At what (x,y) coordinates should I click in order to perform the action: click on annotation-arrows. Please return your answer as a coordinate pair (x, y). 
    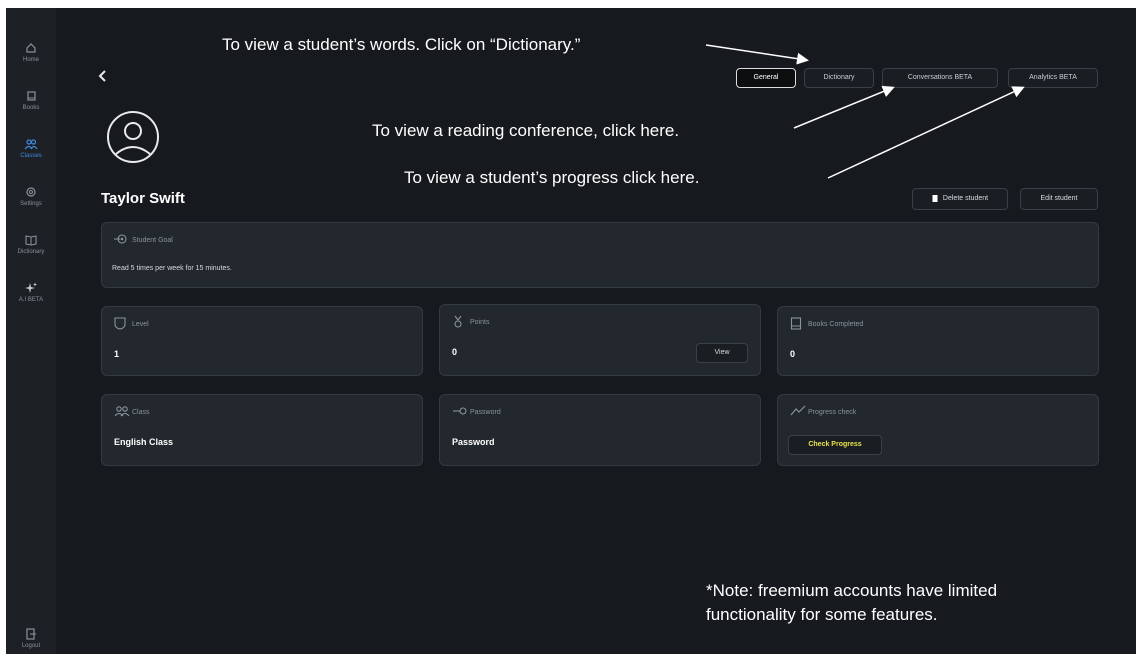
    Looking at the image, I should click on (865, 111).